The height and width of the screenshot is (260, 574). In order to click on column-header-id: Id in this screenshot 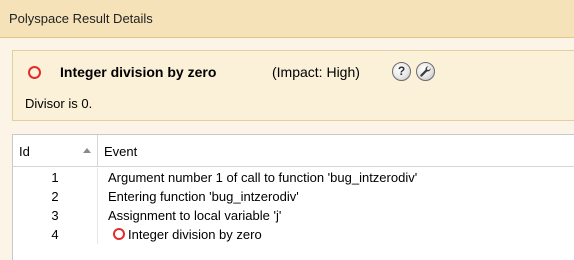, I will do `click(55, 150)`.